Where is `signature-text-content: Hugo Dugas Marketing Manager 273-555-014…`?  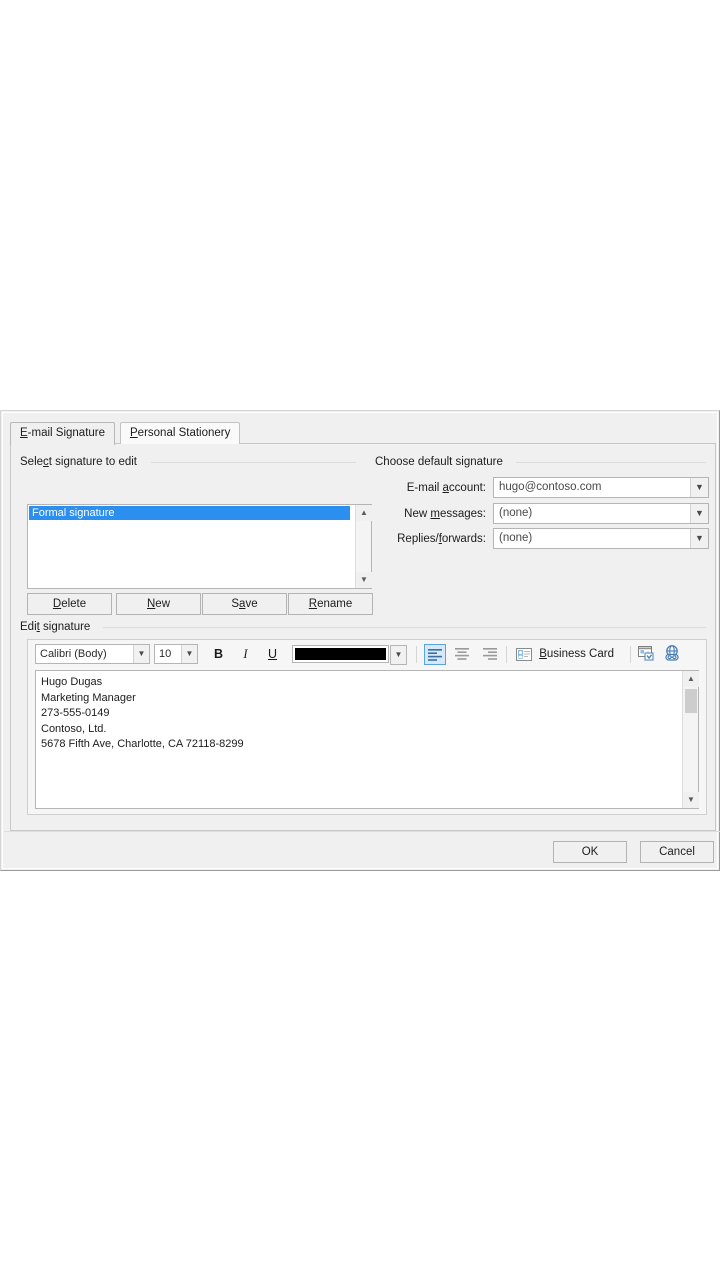
signature-text-content: Hugo Dugas Marketing Manager 273-555-014… is located at coordinates (359, 714).